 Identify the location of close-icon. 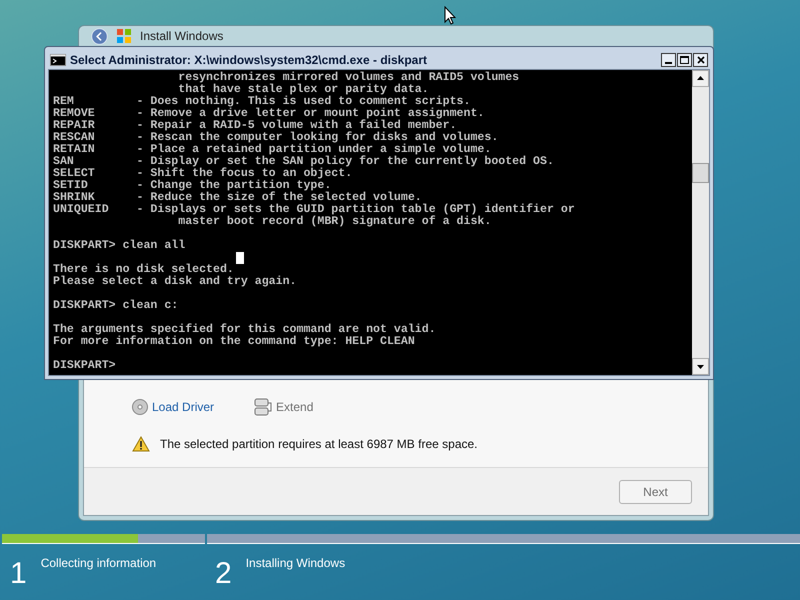
(700, 60).